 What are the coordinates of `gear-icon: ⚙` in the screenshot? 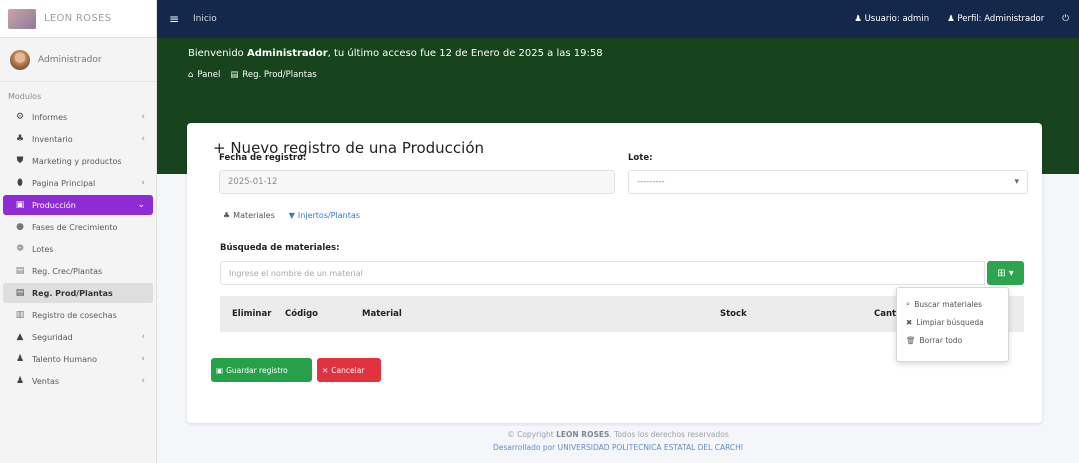 It's located at (20, 117).